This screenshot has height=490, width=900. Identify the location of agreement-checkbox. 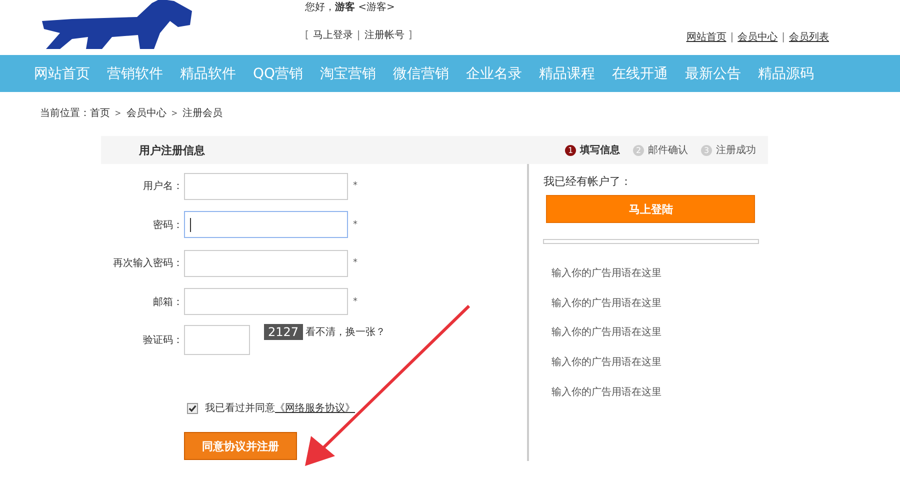
(192, 408).